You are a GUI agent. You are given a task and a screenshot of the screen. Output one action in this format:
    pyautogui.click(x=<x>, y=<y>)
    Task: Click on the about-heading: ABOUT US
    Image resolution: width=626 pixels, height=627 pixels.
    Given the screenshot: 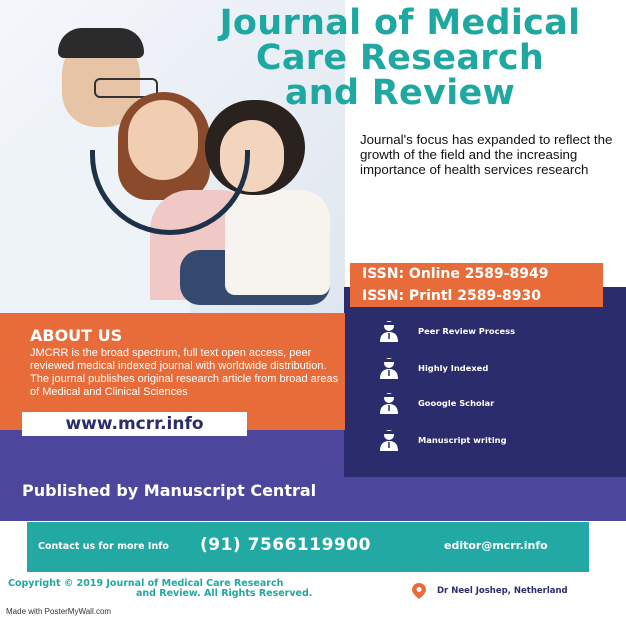 What is the action you would take?
    pyautogui.click(x=76, y=335)
    